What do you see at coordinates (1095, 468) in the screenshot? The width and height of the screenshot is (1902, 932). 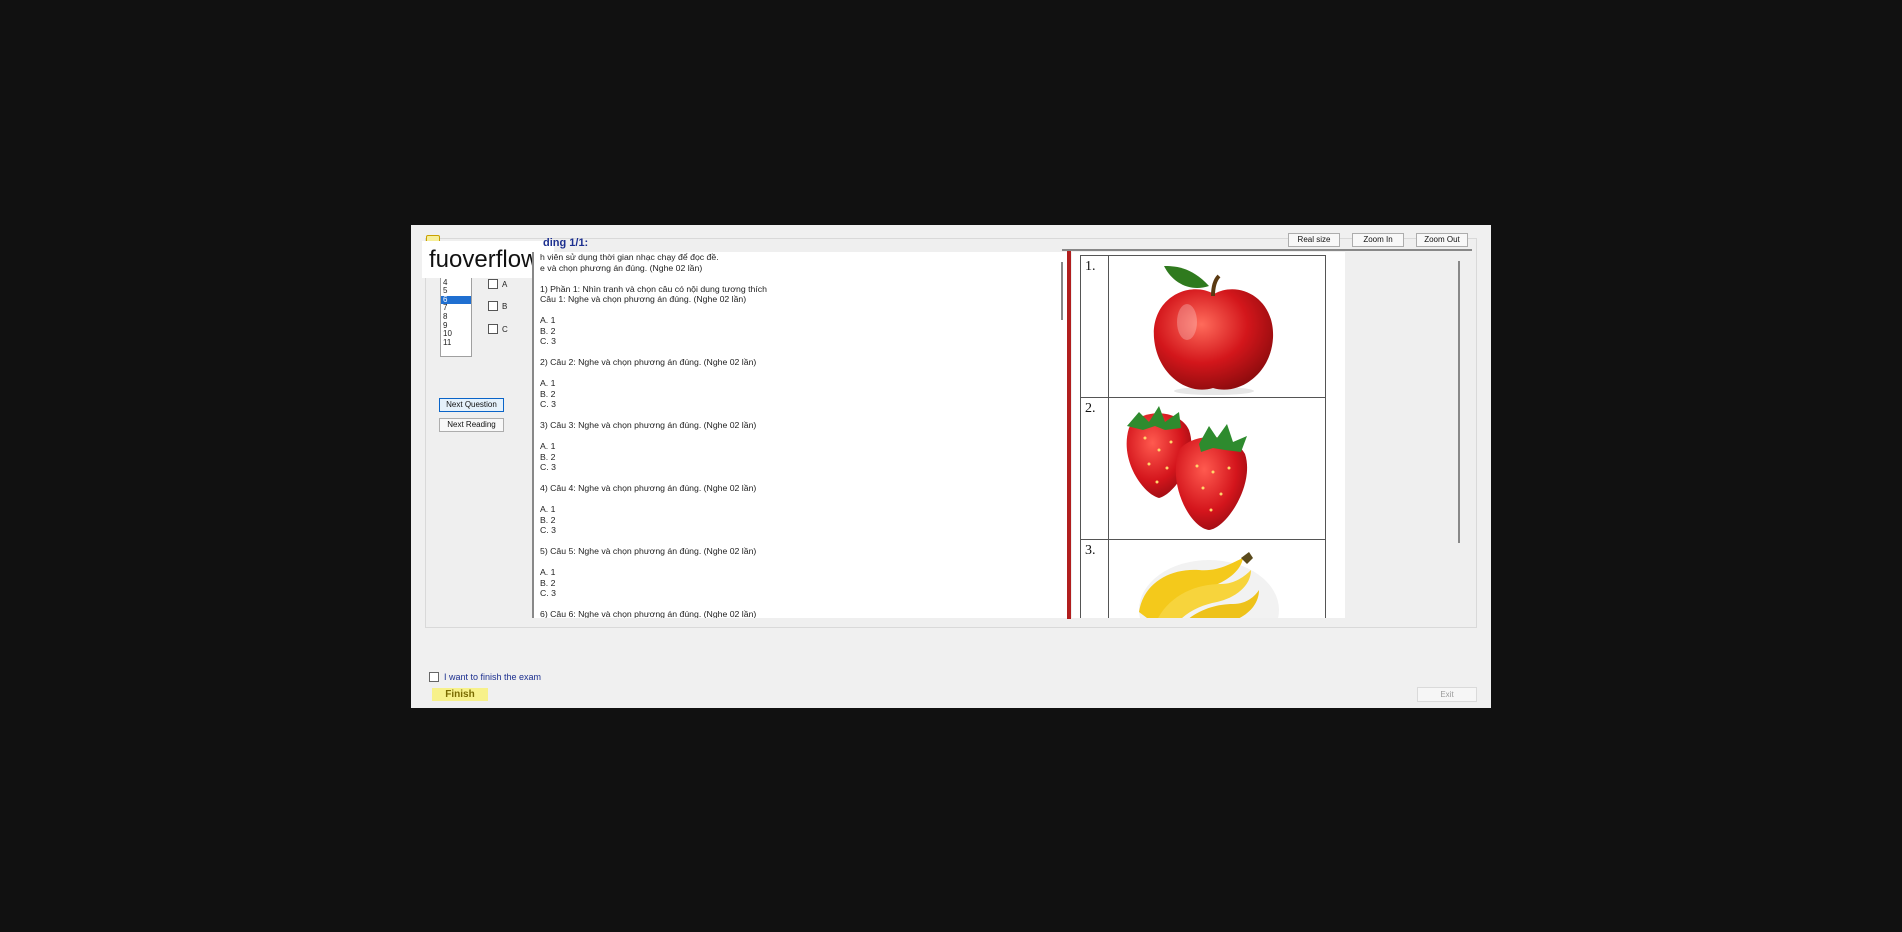 I see `image-row-number: 2.` at bounding box center [1095, 468].